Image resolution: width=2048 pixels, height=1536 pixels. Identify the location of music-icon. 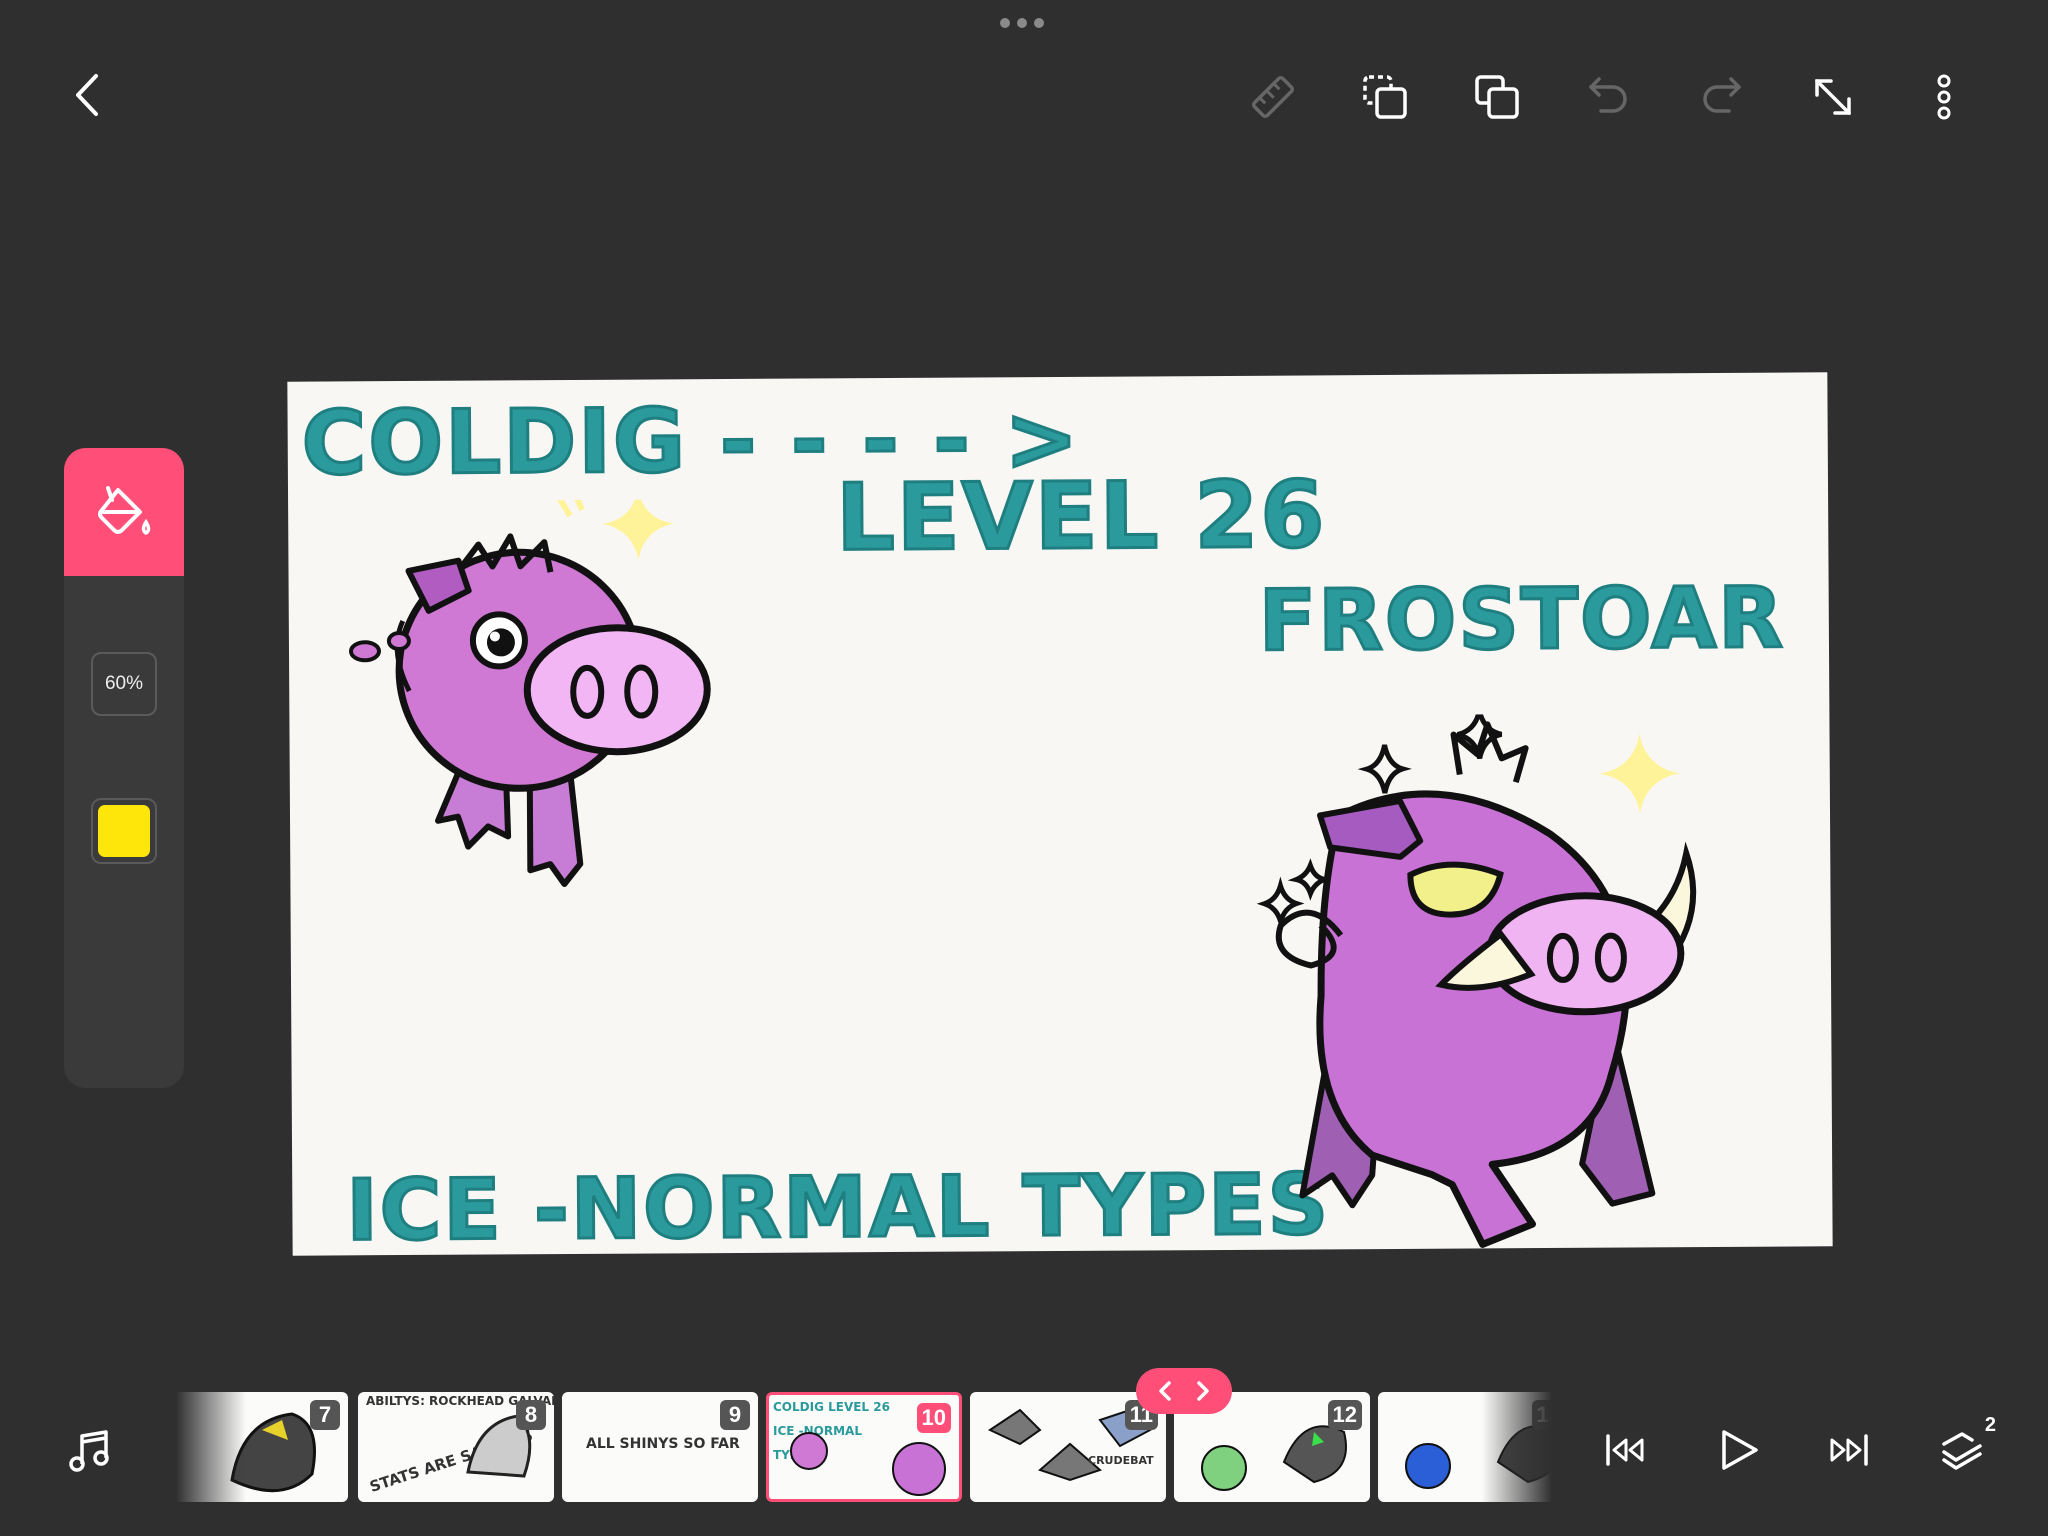
(90, 1450).